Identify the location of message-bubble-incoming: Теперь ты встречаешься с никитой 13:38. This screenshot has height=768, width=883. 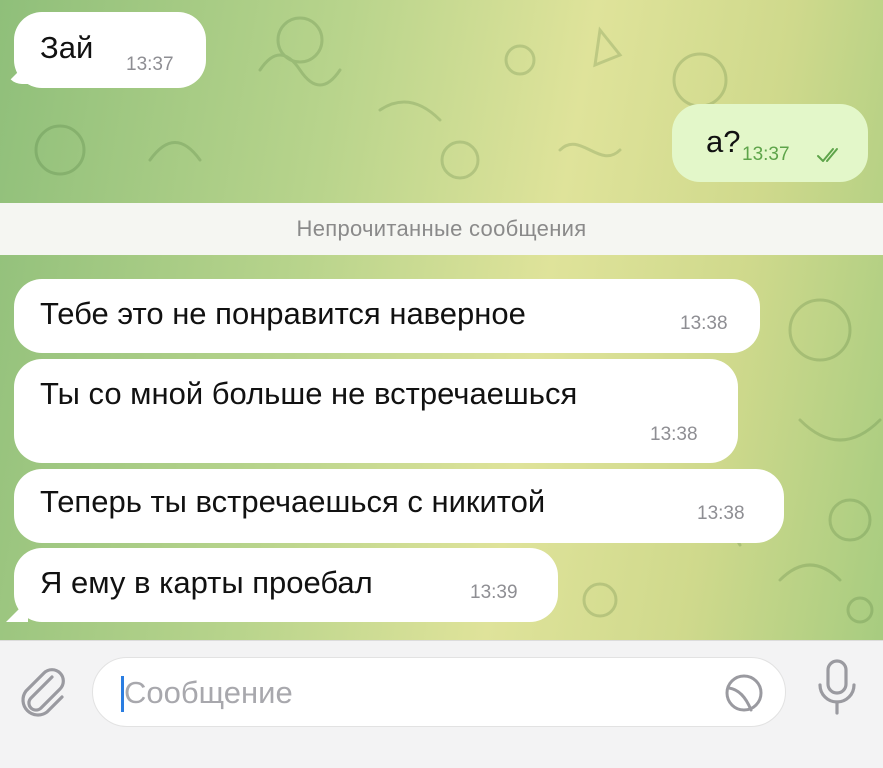
(399, 506).